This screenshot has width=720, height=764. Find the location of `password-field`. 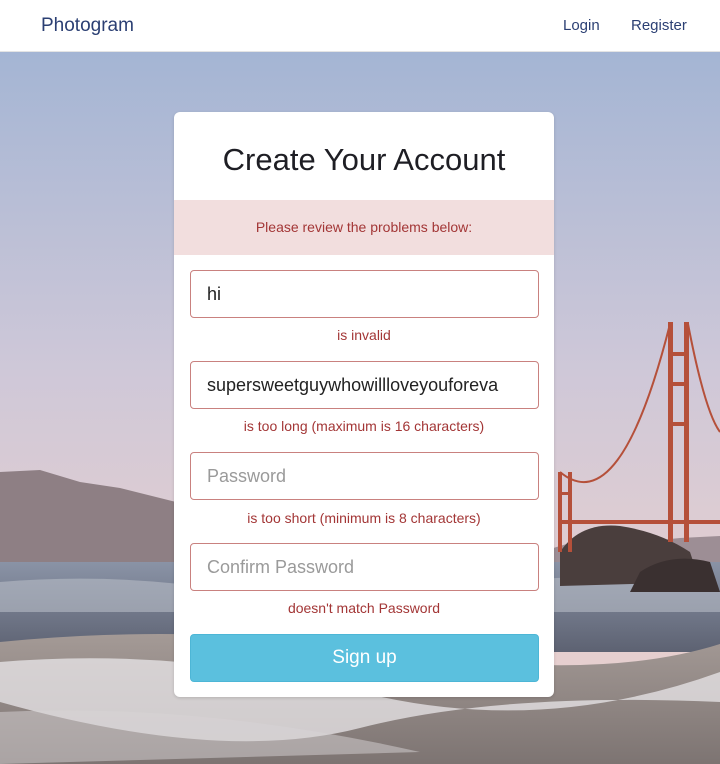

password-field is located at coordinates (364, 476).